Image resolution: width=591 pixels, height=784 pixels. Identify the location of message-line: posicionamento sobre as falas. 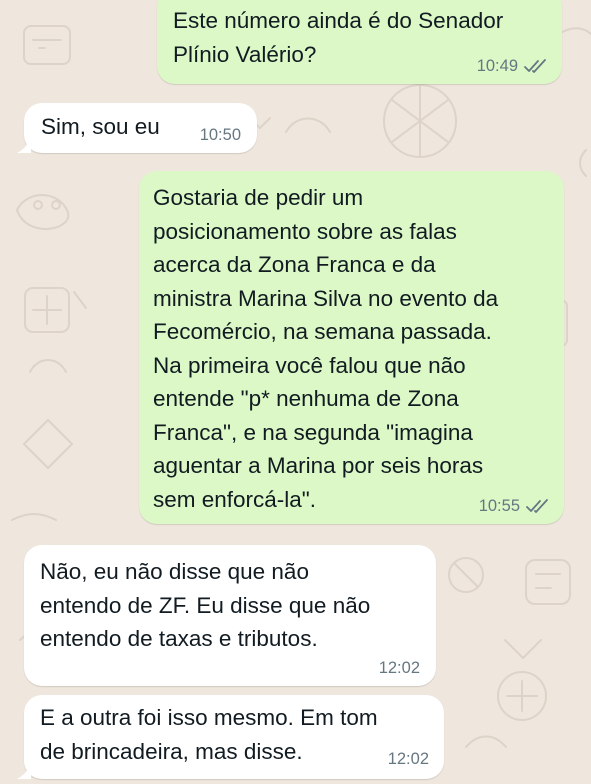
(305, 231).